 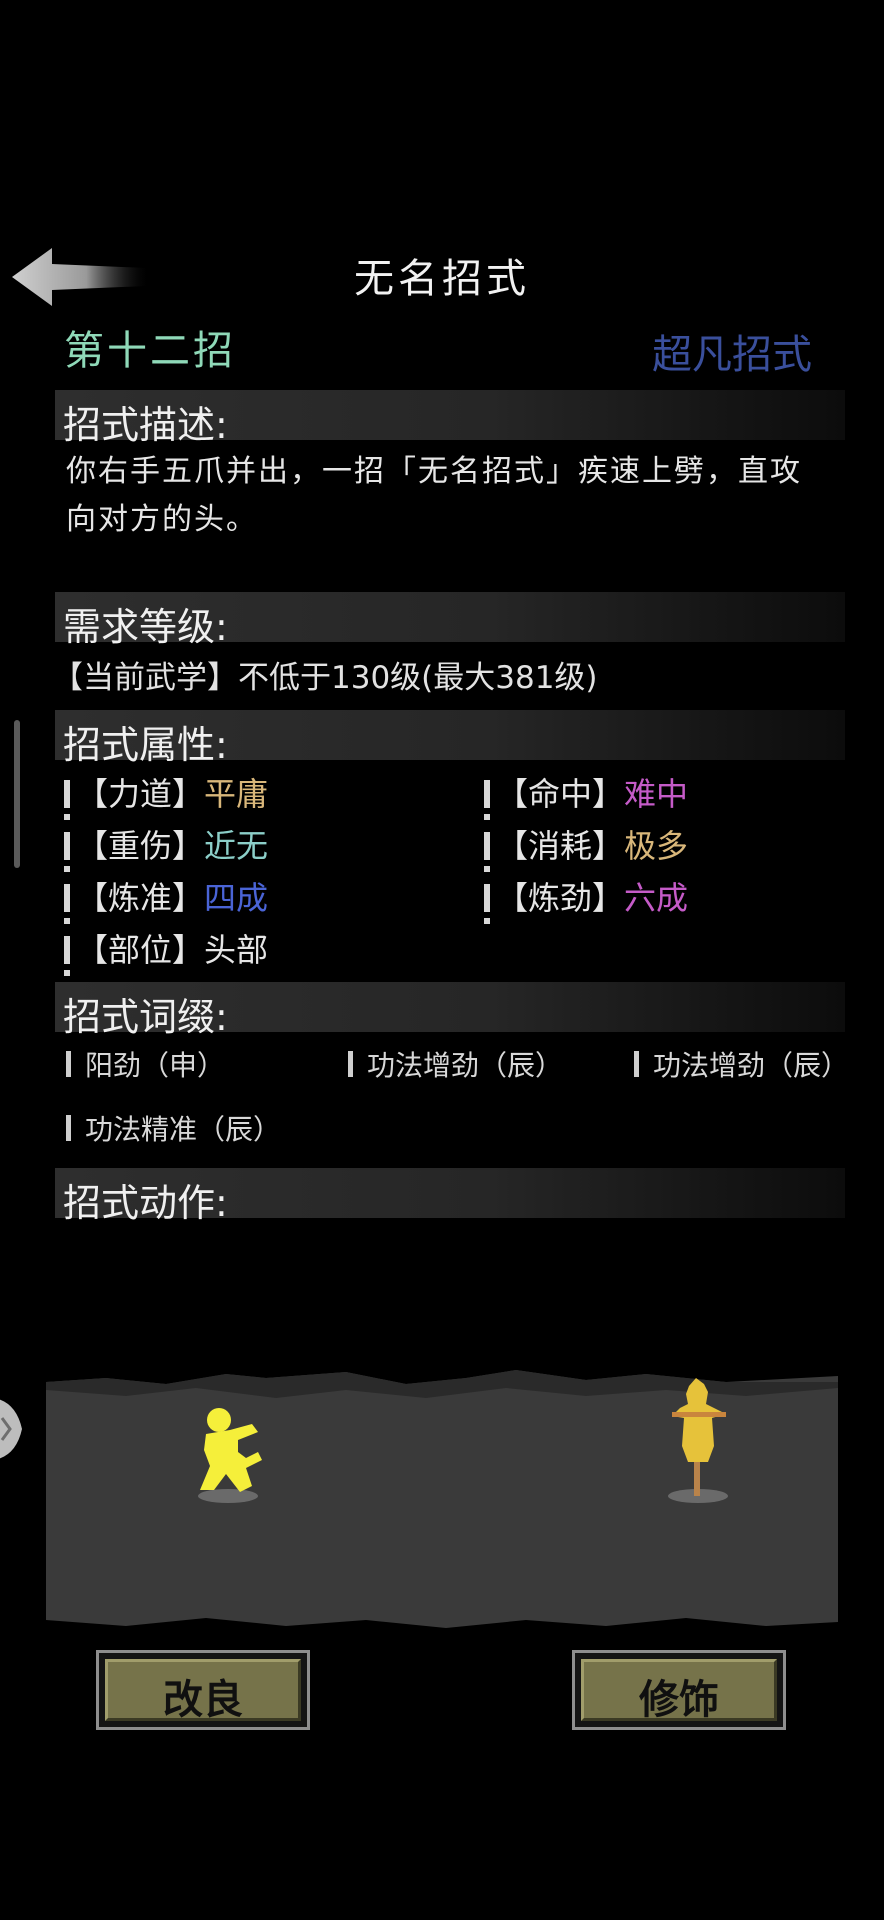 What do you see at coordinates (166, 796) in the screenshot?
I see `attribute-item: 【力道】平庸` at bounding box center [166, 796].